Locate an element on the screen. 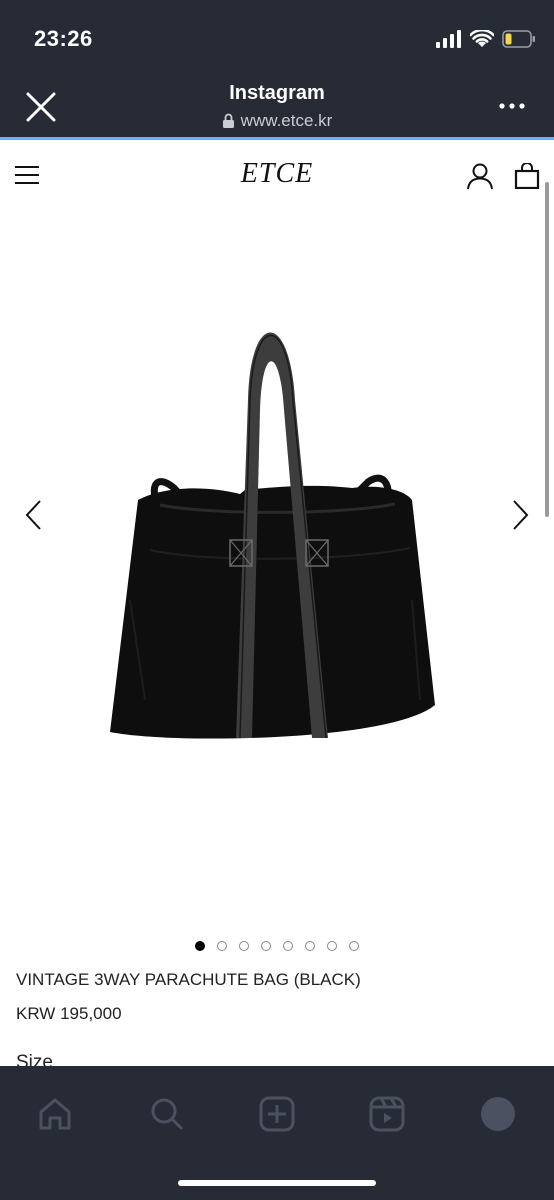 The image size is (554, 1200). wifi-icon is located at coordinates (482, 38).